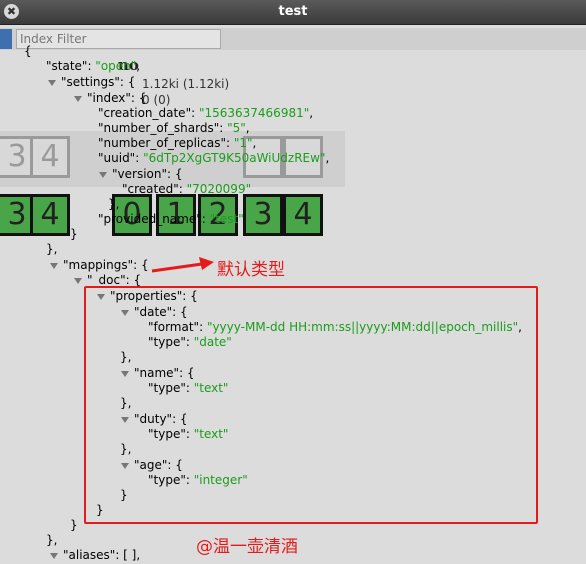  Describe the element at coordinates (106, 280) in the screenshot. I see `json-key: "_doc"` at that location.